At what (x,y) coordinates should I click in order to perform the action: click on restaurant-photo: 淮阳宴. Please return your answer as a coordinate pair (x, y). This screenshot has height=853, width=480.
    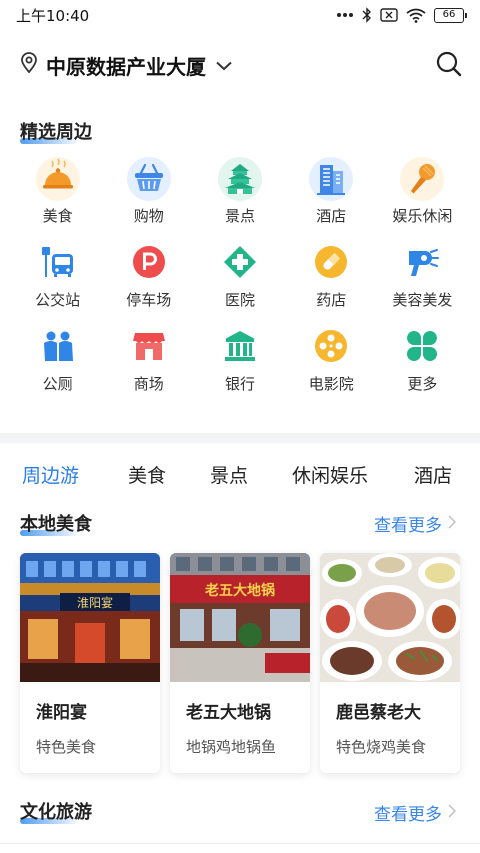
    Looking at the image, I should click on (90, 617).